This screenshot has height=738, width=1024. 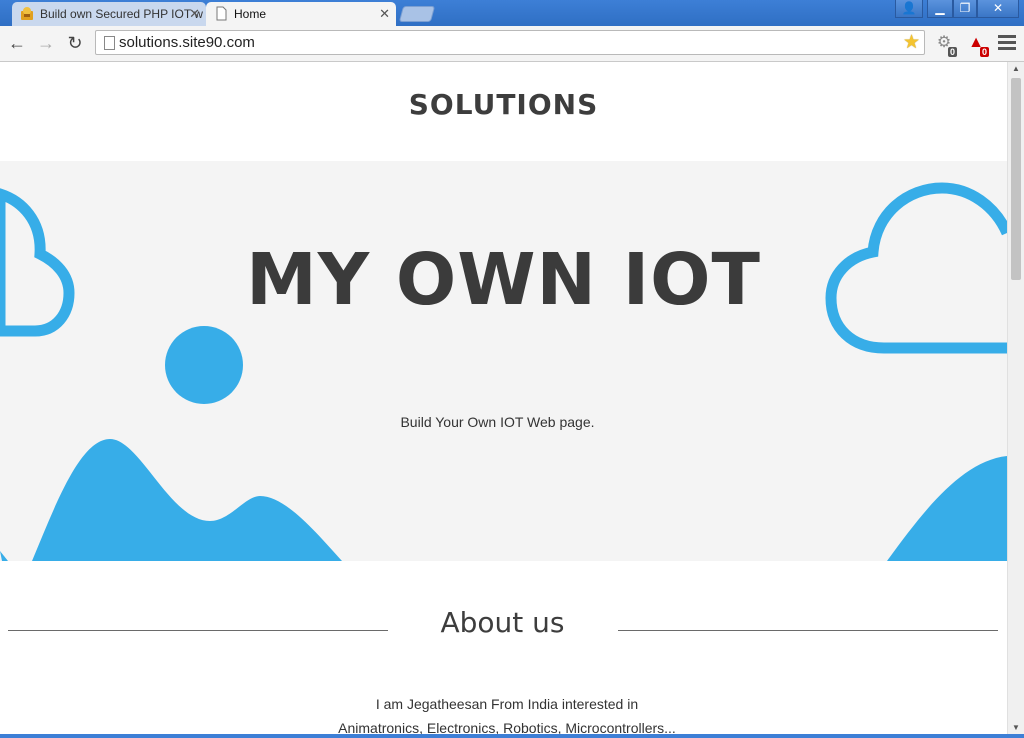 What do you see at coordinates (4, 556) in the screenshot?
I see `mountain-left-icon` at bounding box center [4, 556].